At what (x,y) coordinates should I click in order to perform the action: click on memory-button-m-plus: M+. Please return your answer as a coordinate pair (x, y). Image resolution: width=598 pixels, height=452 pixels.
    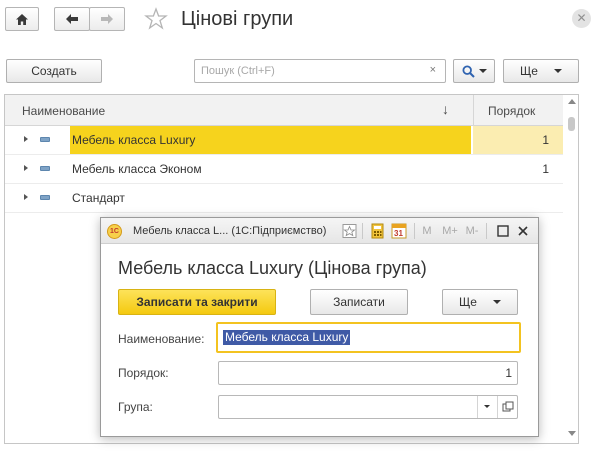
    Looking at the image, I should click on (450, 231).